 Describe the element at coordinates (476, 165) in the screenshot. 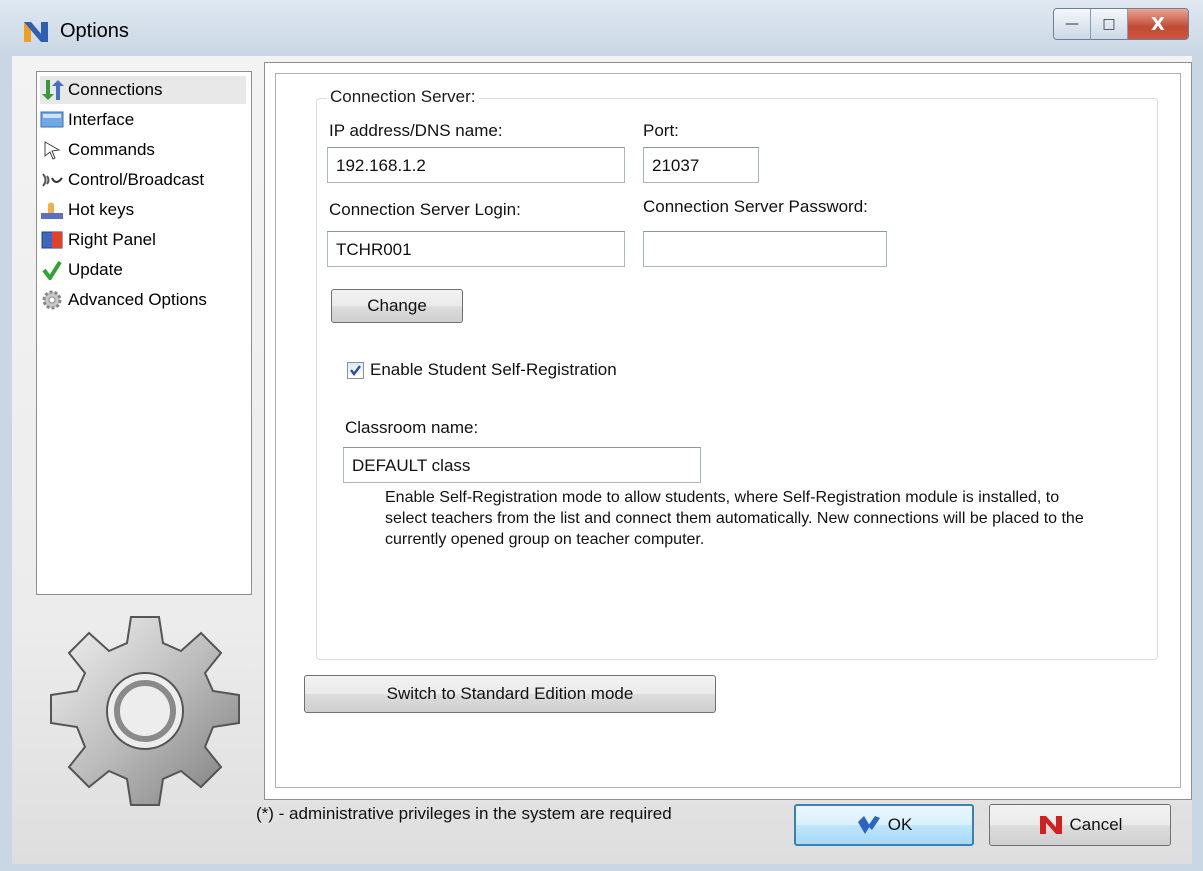

I see `ip-address-input: 192.168.1.2` at that location.